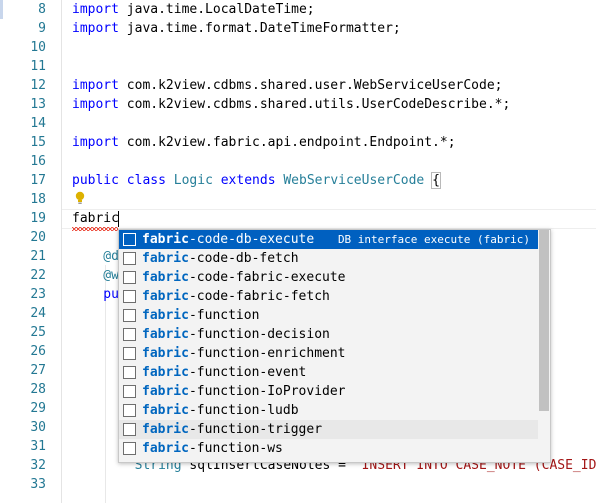 The height and width of the screenshot is (503, 596). Describe the element at coordinates (38, 446) in the screenshot. I see `line-number: 31` at that location.